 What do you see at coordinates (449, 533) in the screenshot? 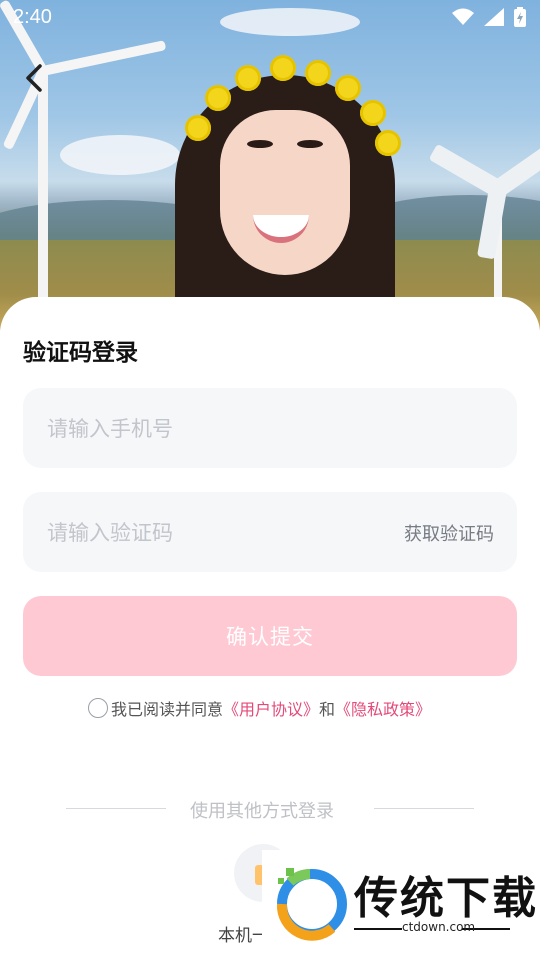
I see `get-code-button: 获取验证码` at bounding box center [449, 533].